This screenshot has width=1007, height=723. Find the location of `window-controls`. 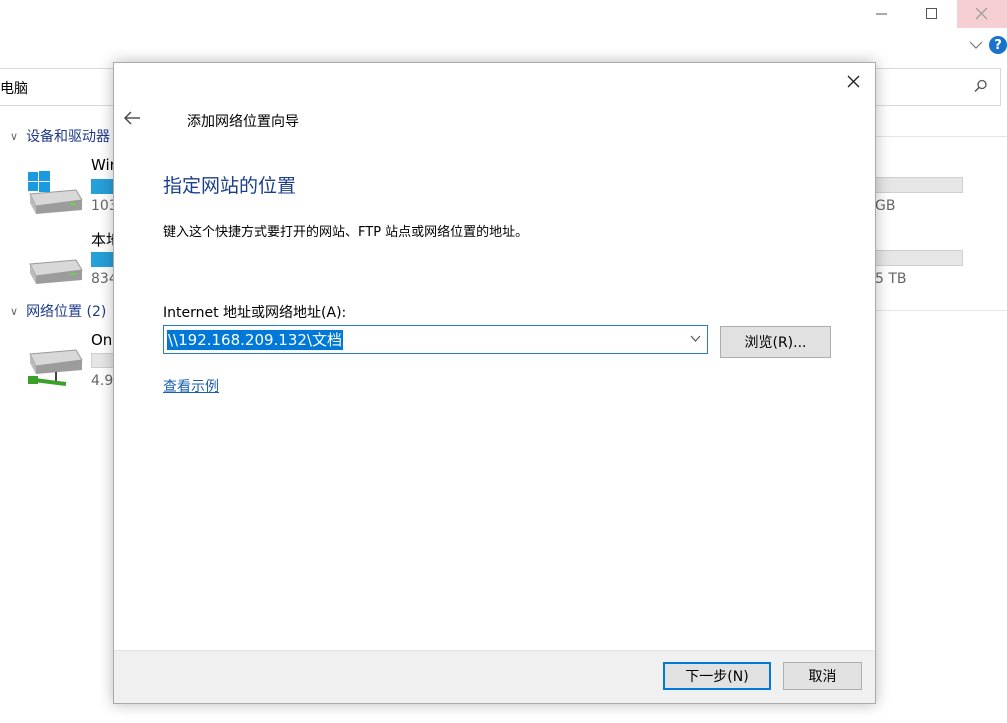

window-controls is located at coordinates (932, 14).